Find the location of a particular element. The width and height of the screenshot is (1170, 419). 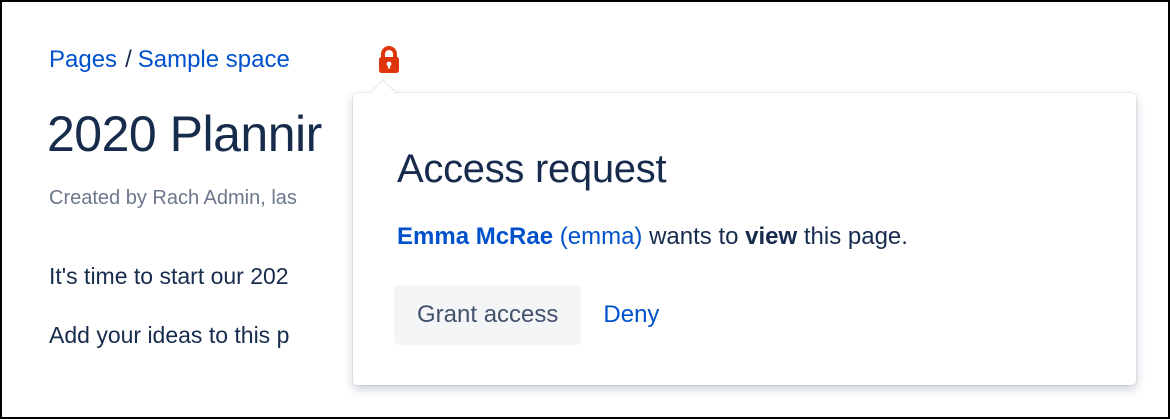

breadcrumb: Pages / Sample space is located at coordinates (169, 60).